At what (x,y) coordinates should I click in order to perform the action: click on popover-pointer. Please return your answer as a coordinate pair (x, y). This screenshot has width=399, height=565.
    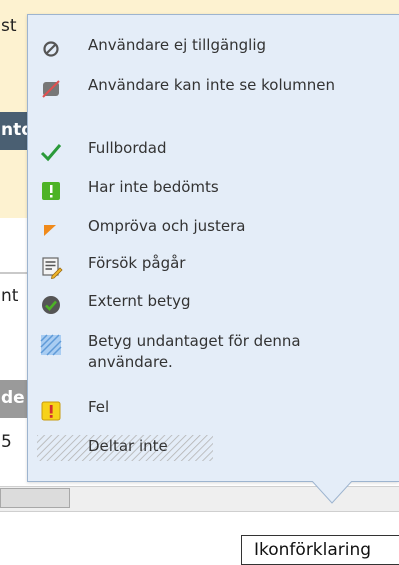
    Looking at the image, I should click on (332, 492).